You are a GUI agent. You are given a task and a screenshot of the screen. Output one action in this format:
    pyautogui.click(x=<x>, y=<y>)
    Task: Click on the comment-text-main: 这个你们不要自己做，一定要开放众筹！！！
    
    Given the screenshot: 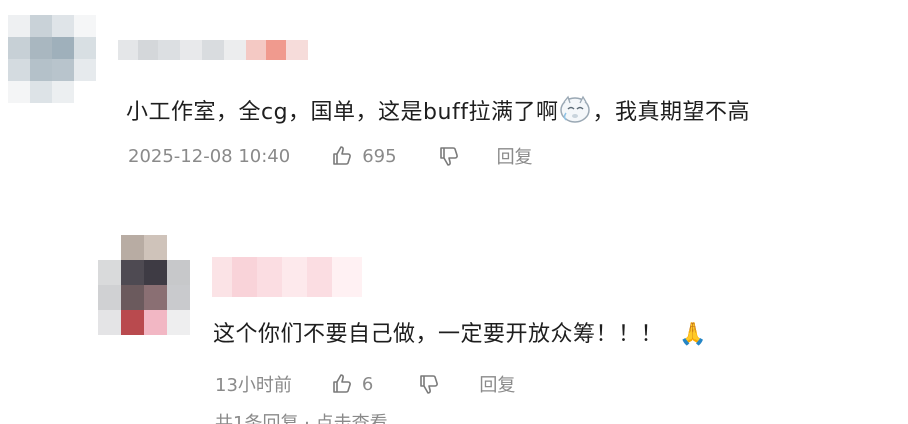 What is the action you would take?
    pyautogui.click(x=438, y=334)
    